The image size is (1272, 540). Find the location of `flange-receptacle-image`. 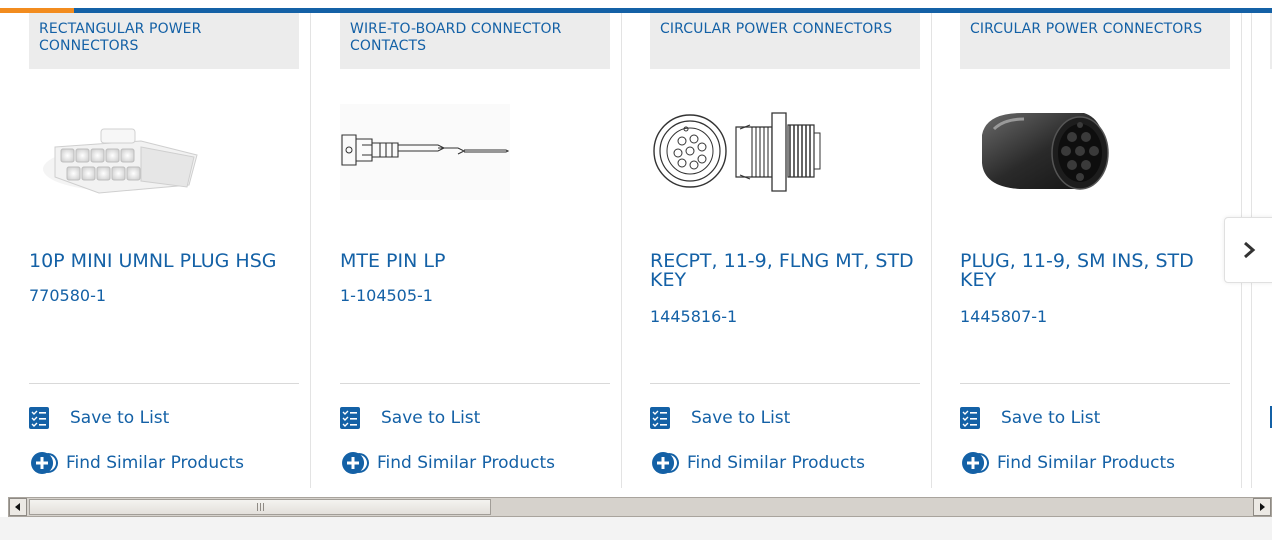

flange-receptacle-image is located at coordinates (785, 154).